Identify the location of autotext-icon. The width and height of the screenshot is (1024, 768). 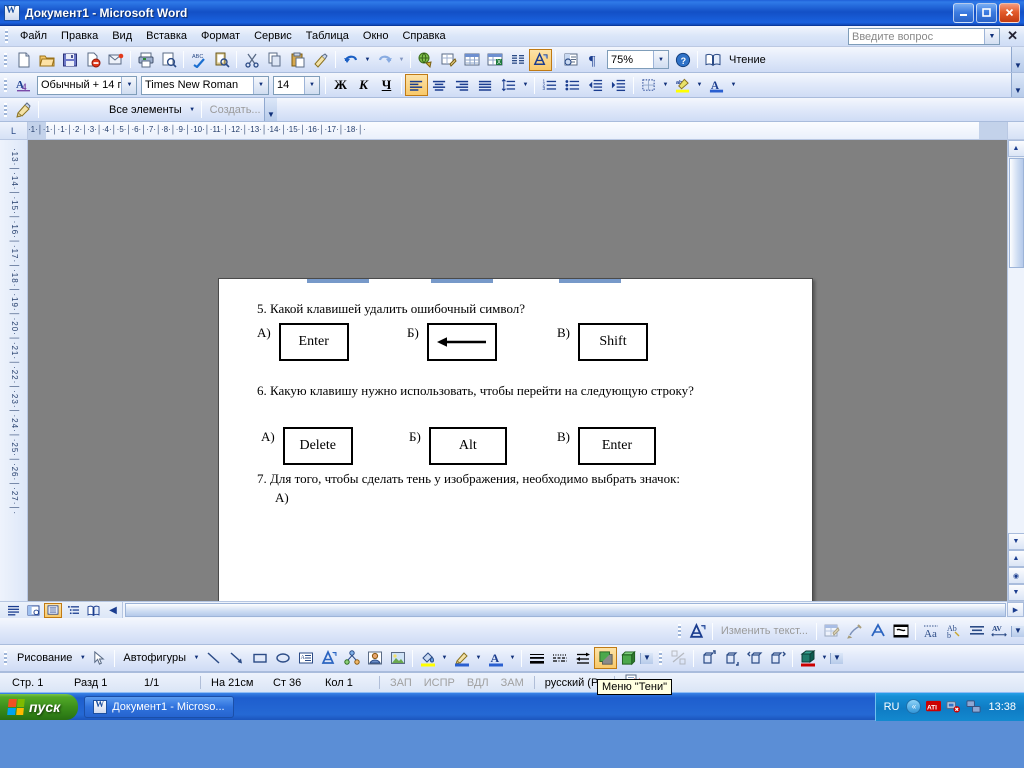
(23, 110).